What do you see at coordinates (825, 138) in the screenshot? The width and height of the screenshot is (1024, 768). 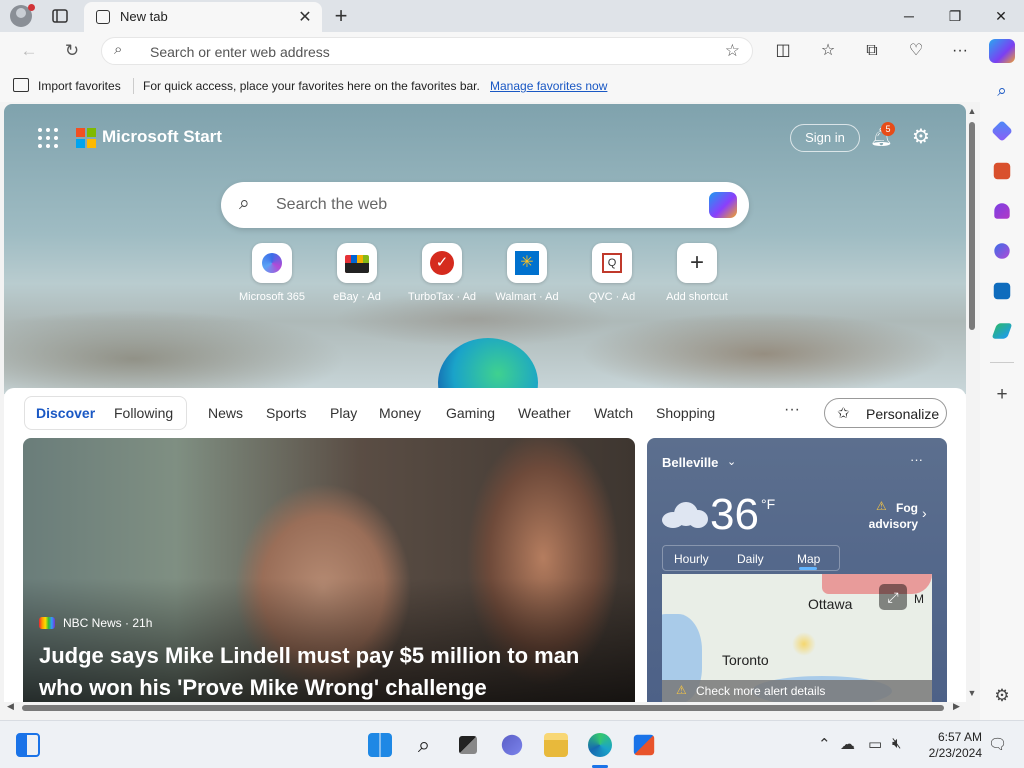 I see `sign-in-button: Sign in` at bounding box center [825, 138].